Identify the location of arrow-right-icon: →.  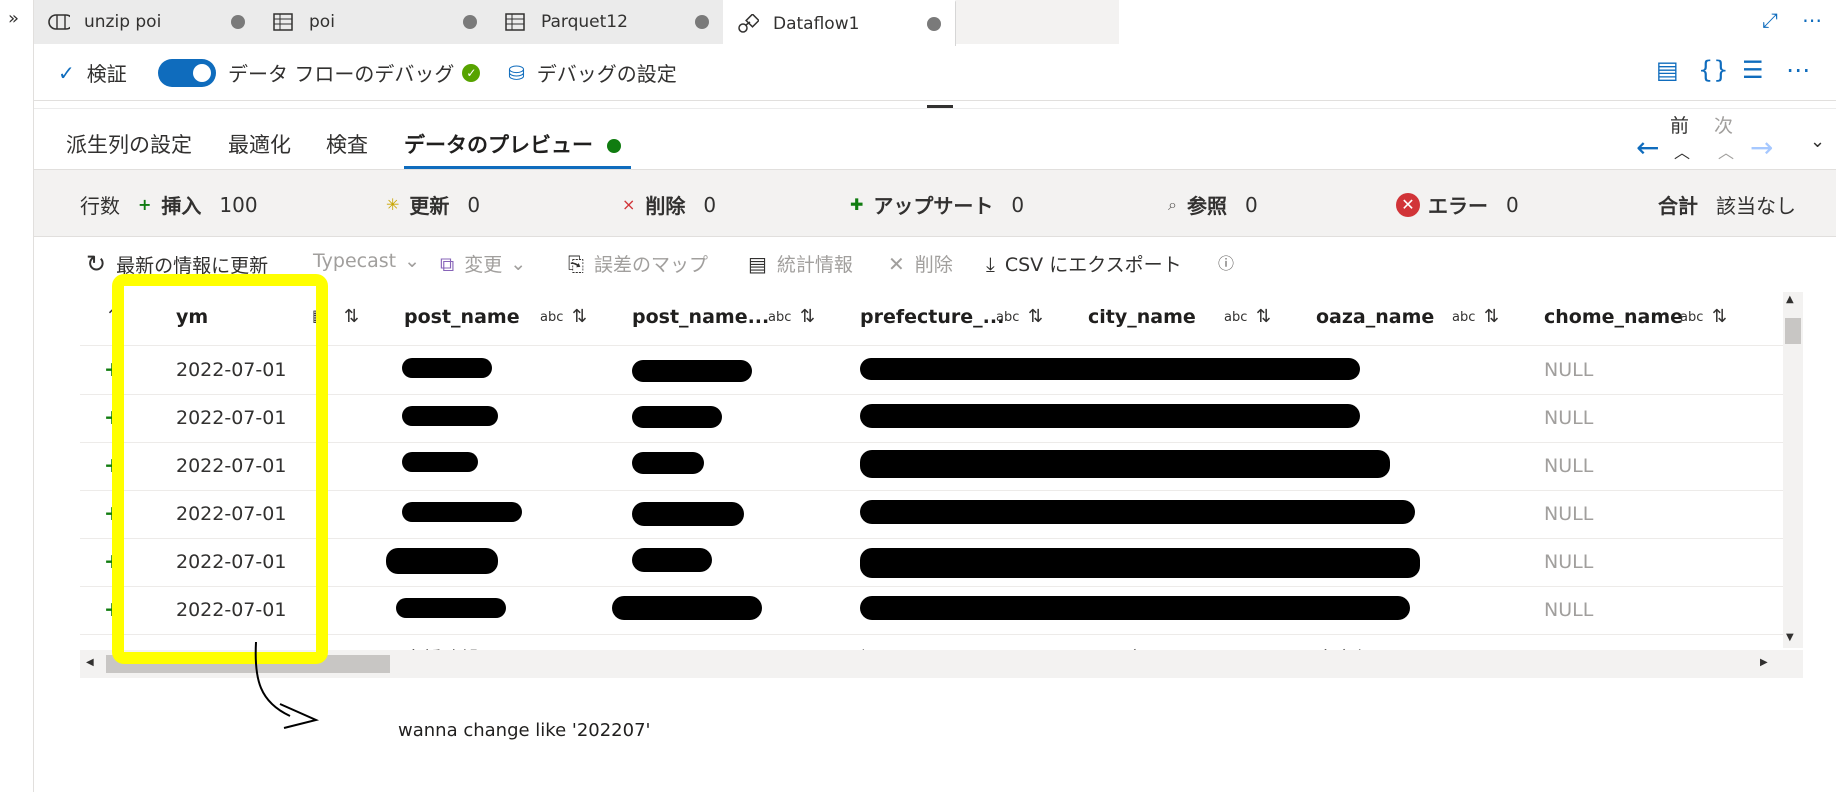
(1761, 147).